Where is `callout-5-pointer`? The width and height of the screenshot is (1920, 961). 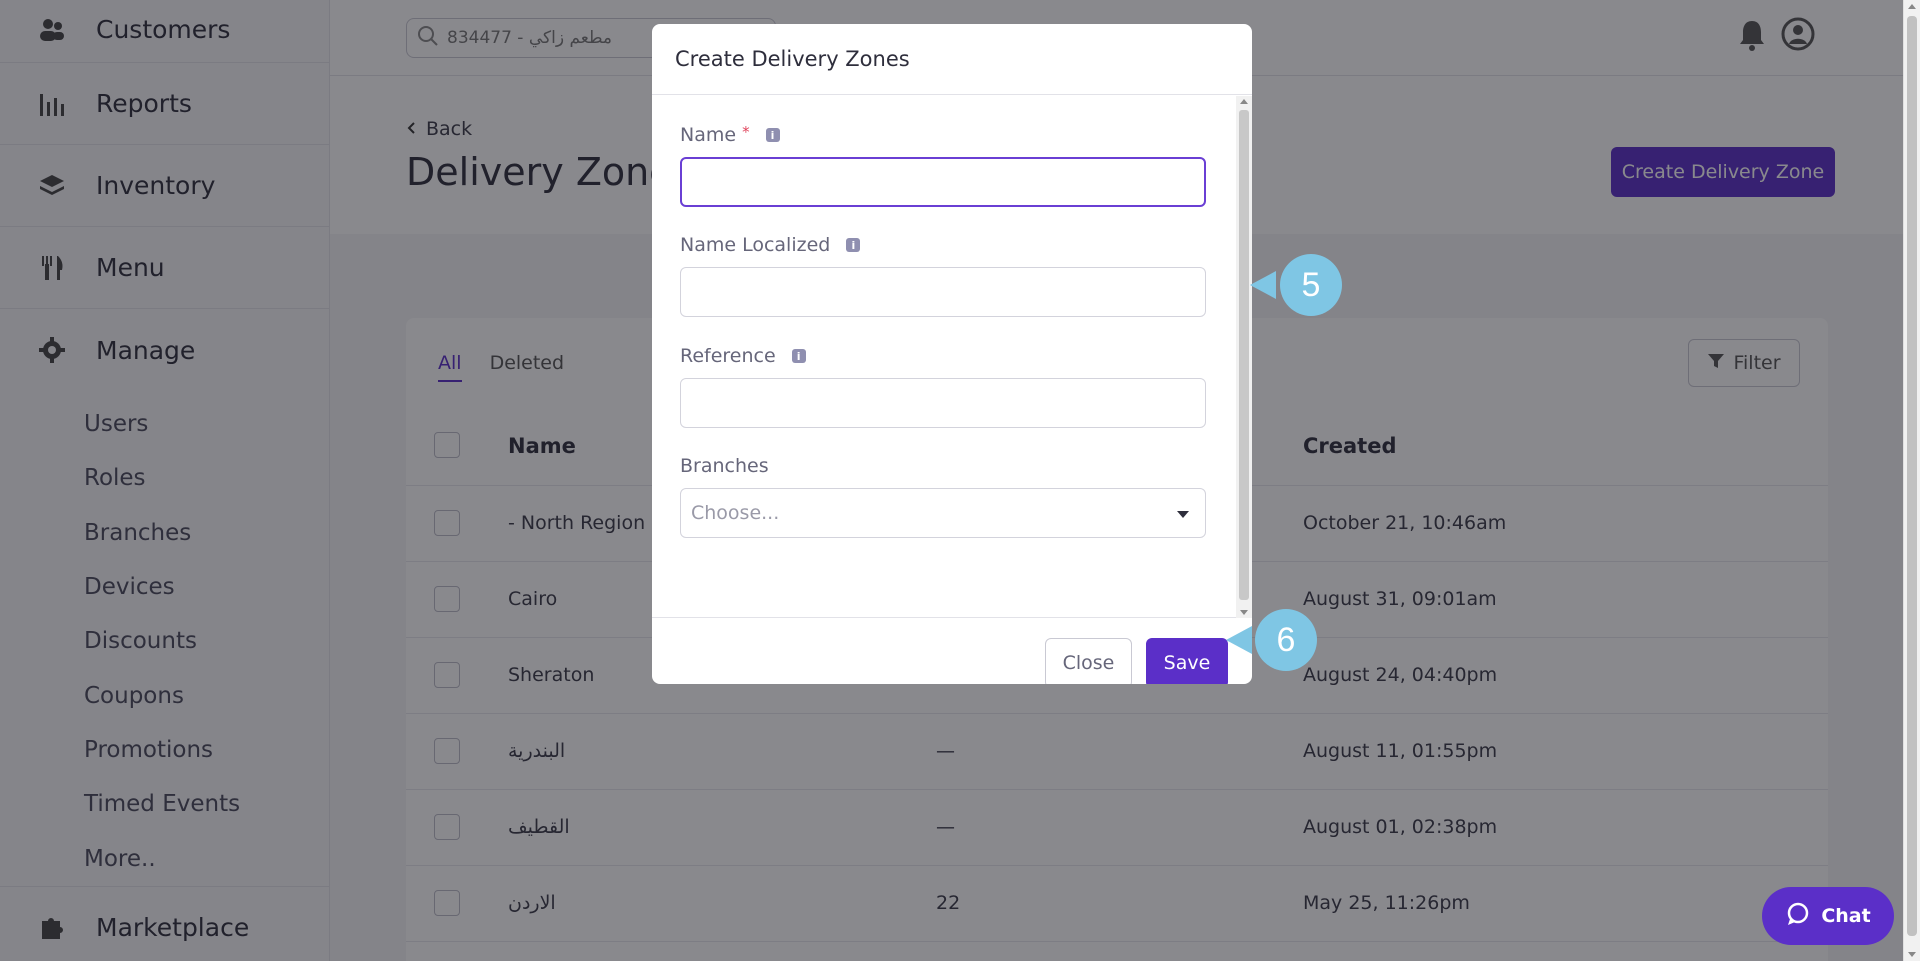 callout-5-pointer is located at coordinates (1263, 285).